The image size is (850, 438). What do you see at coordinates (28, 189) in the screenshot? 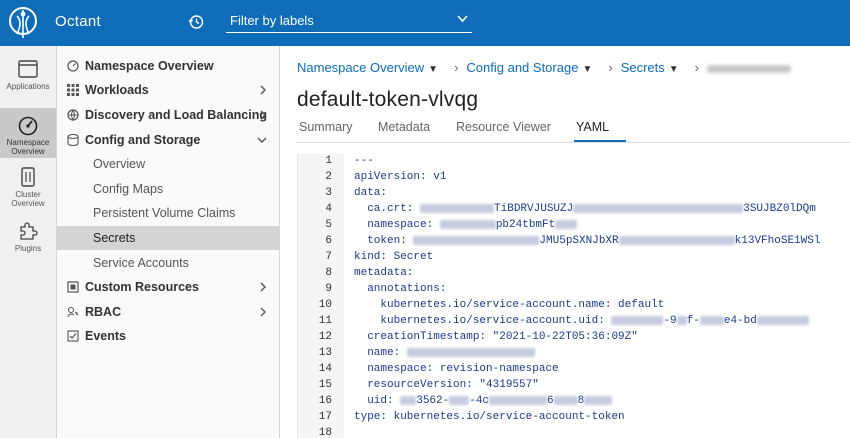
I see `rail-item-cluster-overview: Cluster Overview` at bounding box center [28, 189].